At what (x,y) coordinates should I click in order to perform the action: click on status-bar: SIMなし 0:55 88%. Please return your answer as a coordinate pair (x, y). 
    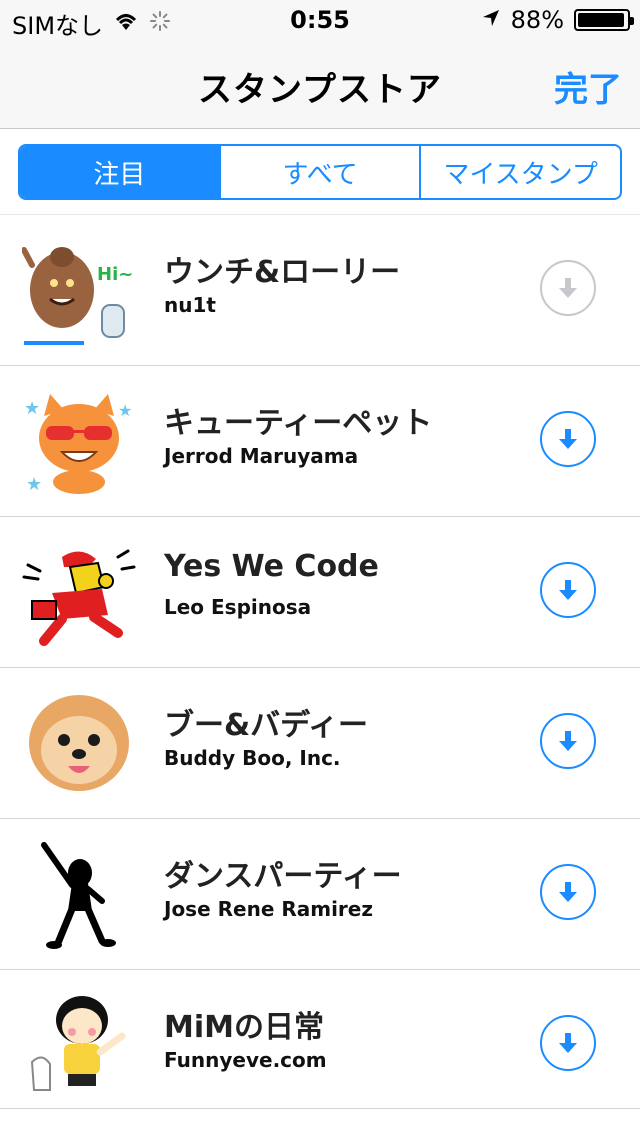
    Looking at the image, I should click on (320, 20).